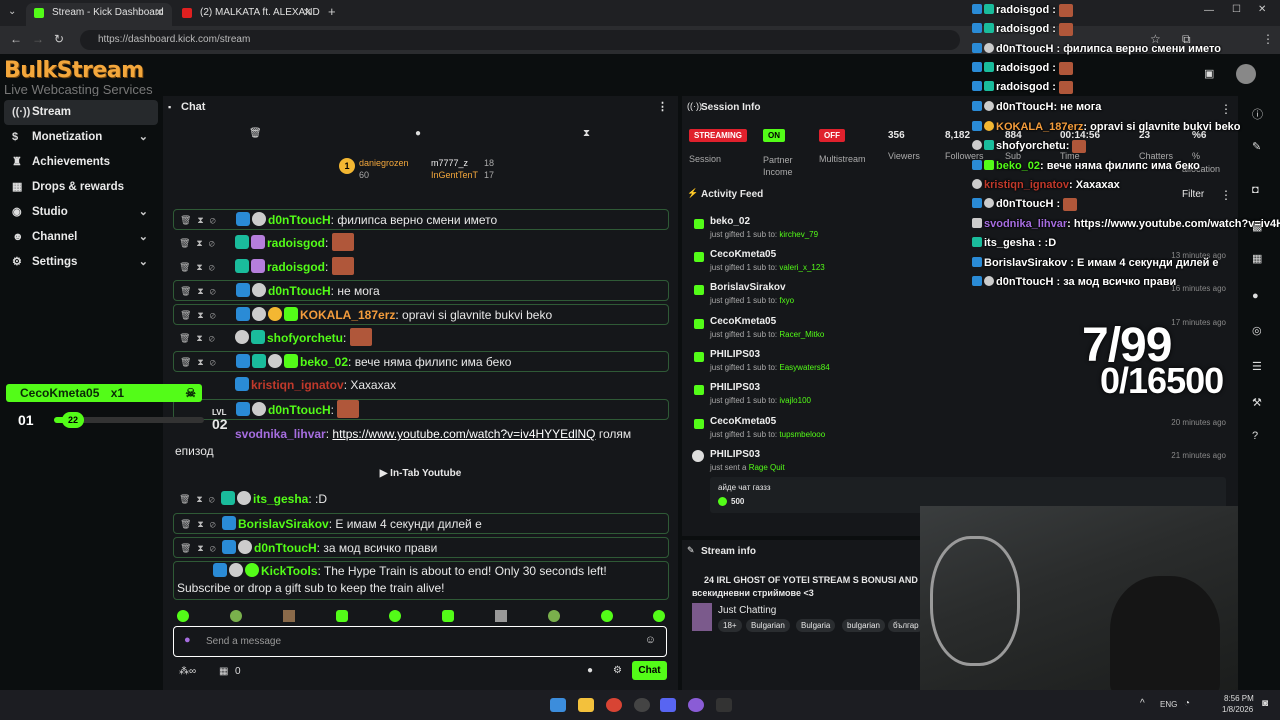 The height and width of the screenshot is (720, 1280). What do you see at coordinates (804, 367) in the screenshot?
I see `activity-target: Easywaters84` at bounding box center [804, 367].